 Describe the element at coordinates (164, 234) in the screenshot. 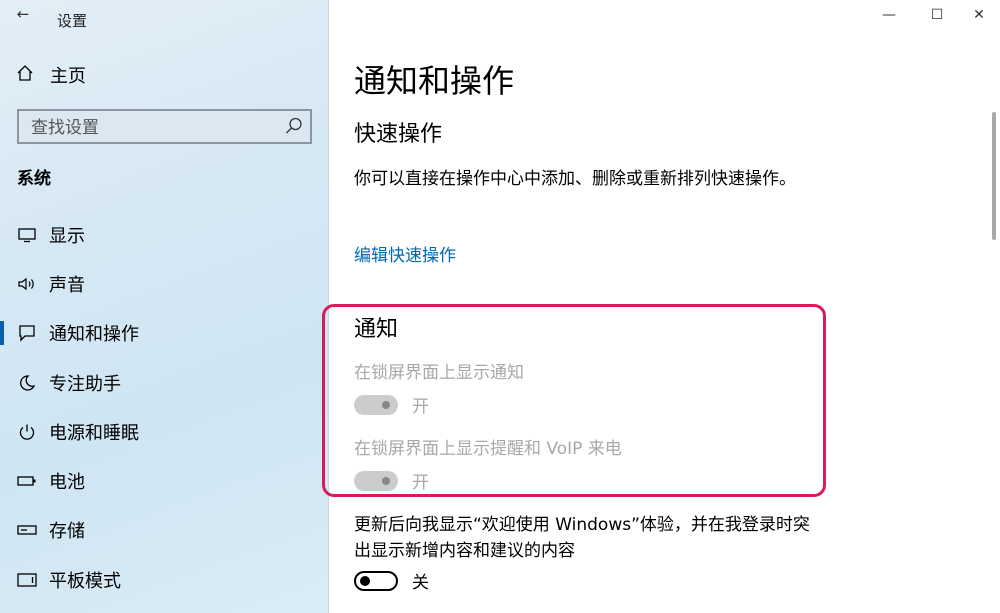

I see `sidebar-item-display: 显示` at that location.